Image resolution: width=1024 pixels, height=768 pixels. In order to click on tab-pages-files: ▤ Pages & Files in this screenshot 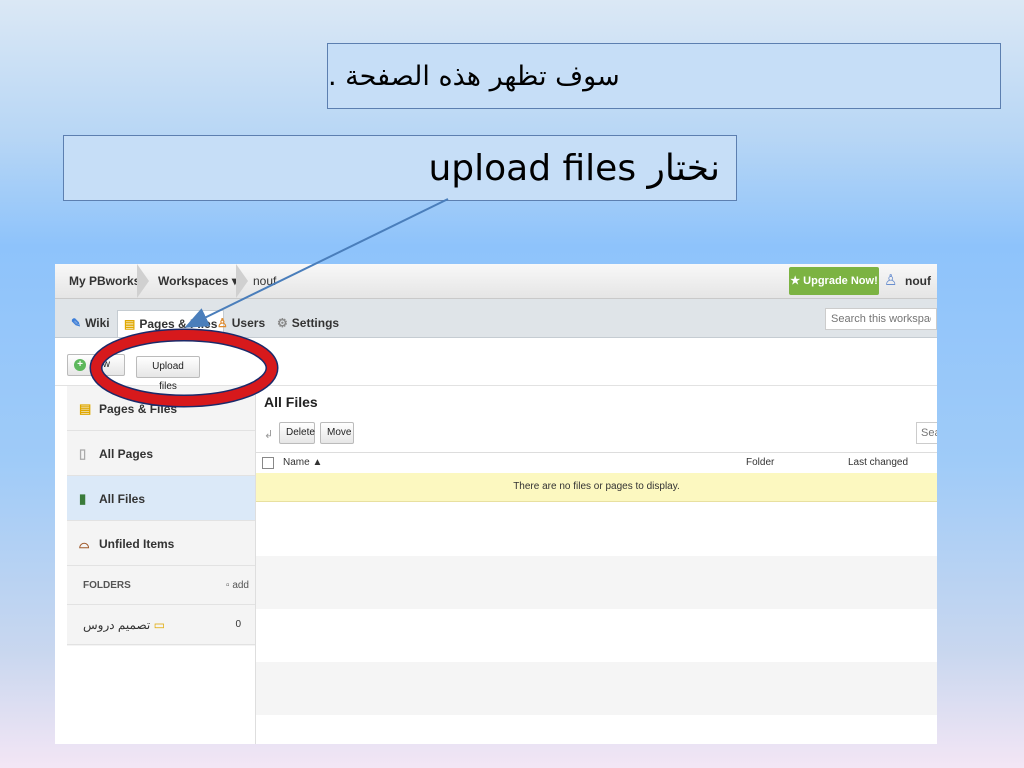, I will do `click(171, 323)`.